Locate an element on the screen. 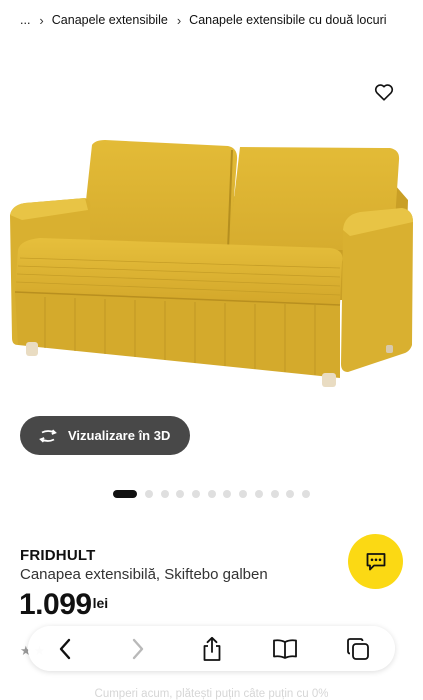 The width and height of the screenshot is (423, 700). back-icon is located at coordinates (65, 648).